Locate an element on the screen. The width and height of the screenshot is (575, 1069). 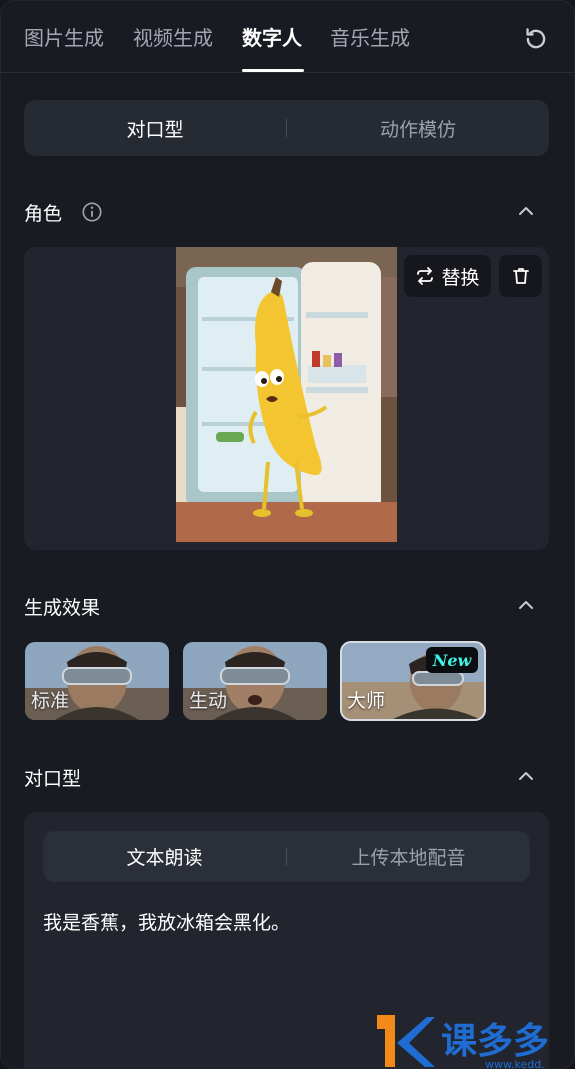
tab-digital-human: 数字人 is located at coordinates (272, 38).